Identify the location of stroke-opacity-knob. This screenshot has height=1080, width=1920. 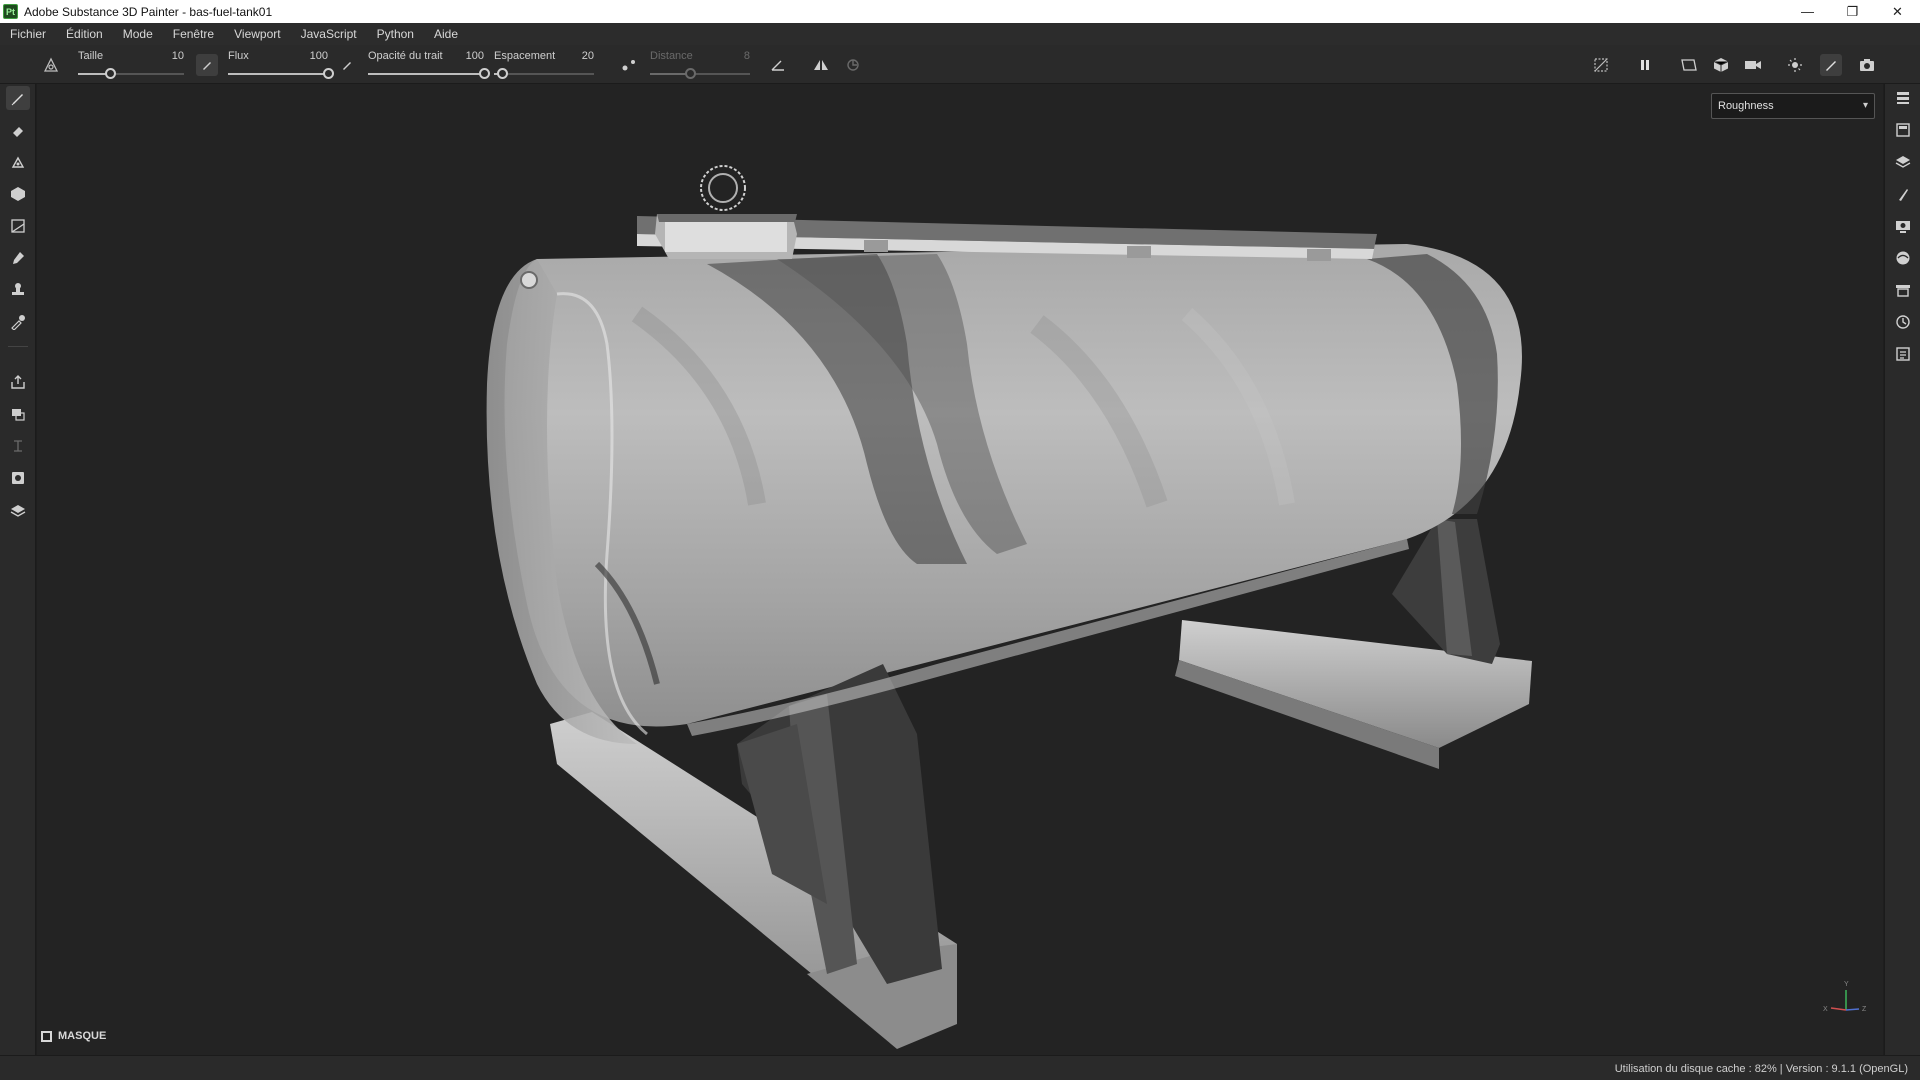
(484, 73).